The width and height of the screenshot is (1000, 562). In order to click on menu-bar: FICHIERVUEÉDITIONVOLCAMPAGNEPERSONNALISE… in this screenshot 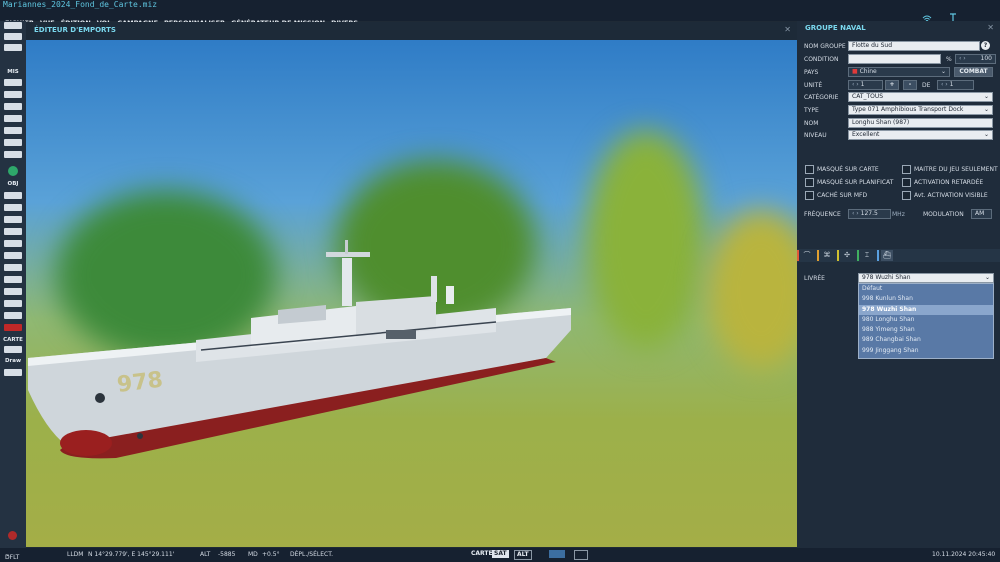, I will do `click(500, 18)`.